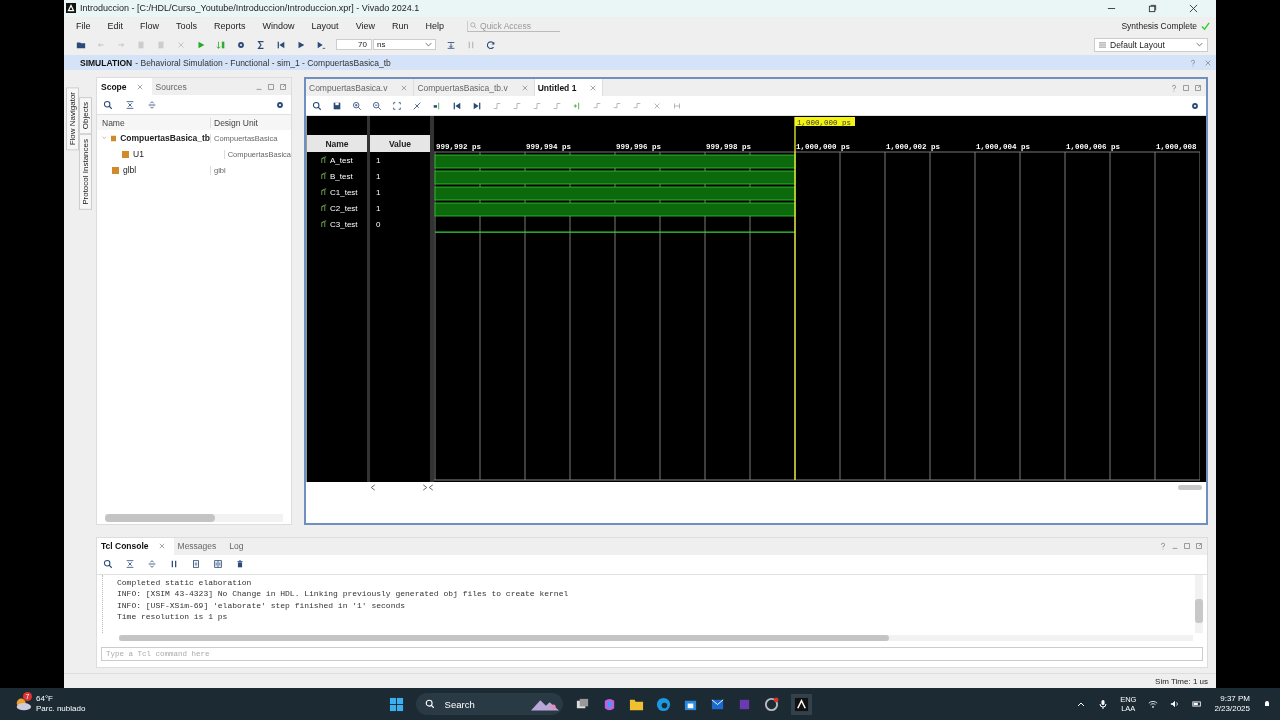  What do you see at coordinates (365, 26) in the screenshot?
I see `menu-item: View` at bounding box center [365, 26].